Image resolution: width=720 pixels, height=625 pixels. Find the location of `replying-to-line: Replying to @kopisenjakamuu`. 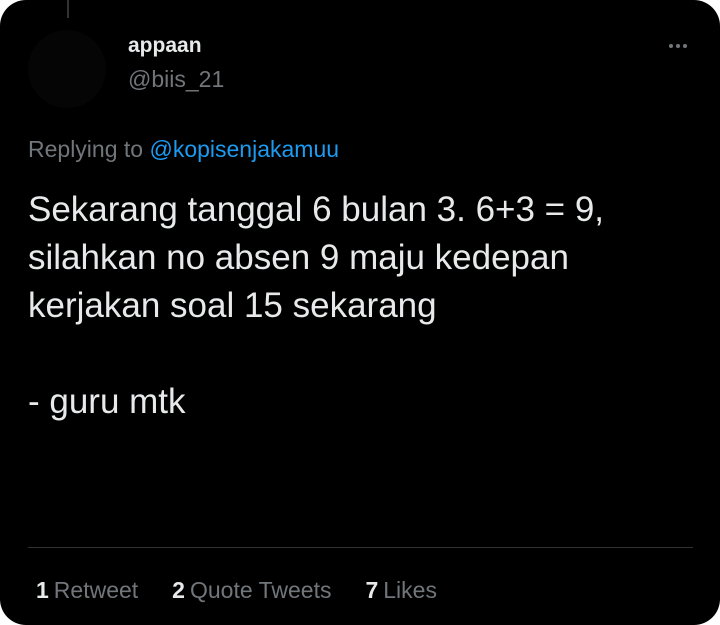

replying-to-line: Replying to @kopisenjakamuu is located at coordinates (183, 149).